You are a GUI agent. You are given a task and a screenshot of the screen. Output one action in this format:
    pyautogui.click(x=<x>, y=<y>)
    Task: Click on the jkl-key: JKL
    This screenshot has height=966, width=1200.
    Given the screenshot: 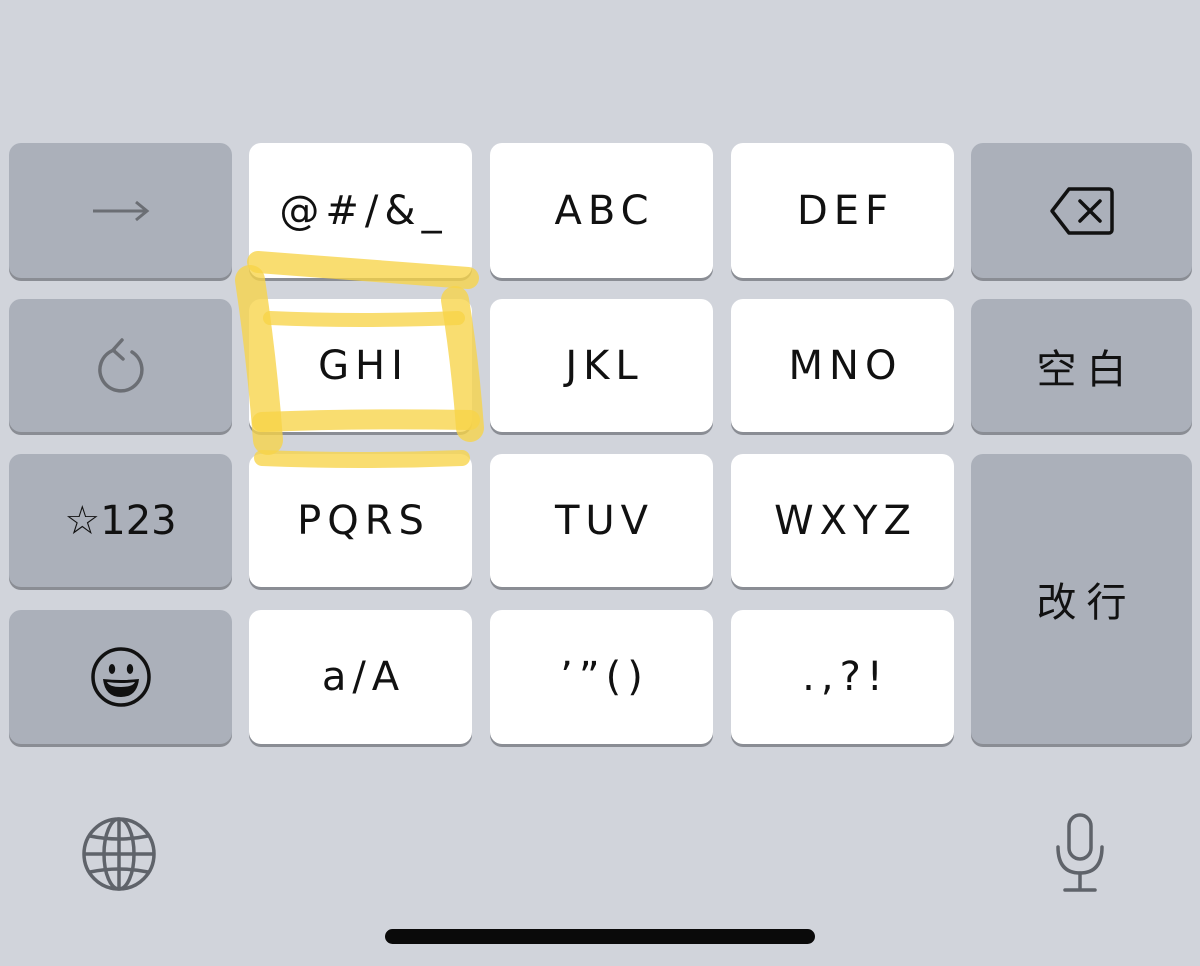 What is the action you would take?
    pyautogui.click(x=601, y=365)
    